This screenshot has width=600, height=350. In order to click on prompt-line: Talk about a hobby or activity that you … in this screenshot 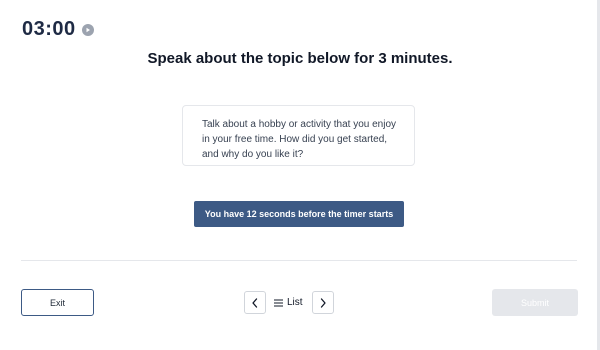, I will do `click(299, 124)`.